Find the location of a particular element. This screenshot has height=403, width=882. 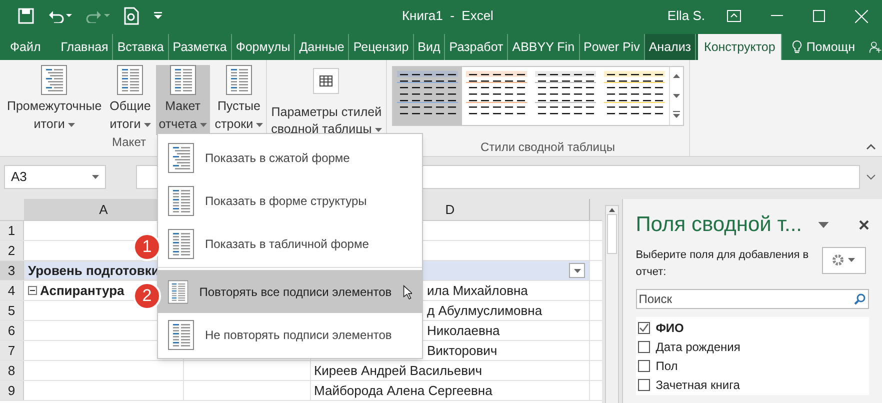

style-options-button: Параметры стилей сводной таблицы is located at coordinates (326, 103).